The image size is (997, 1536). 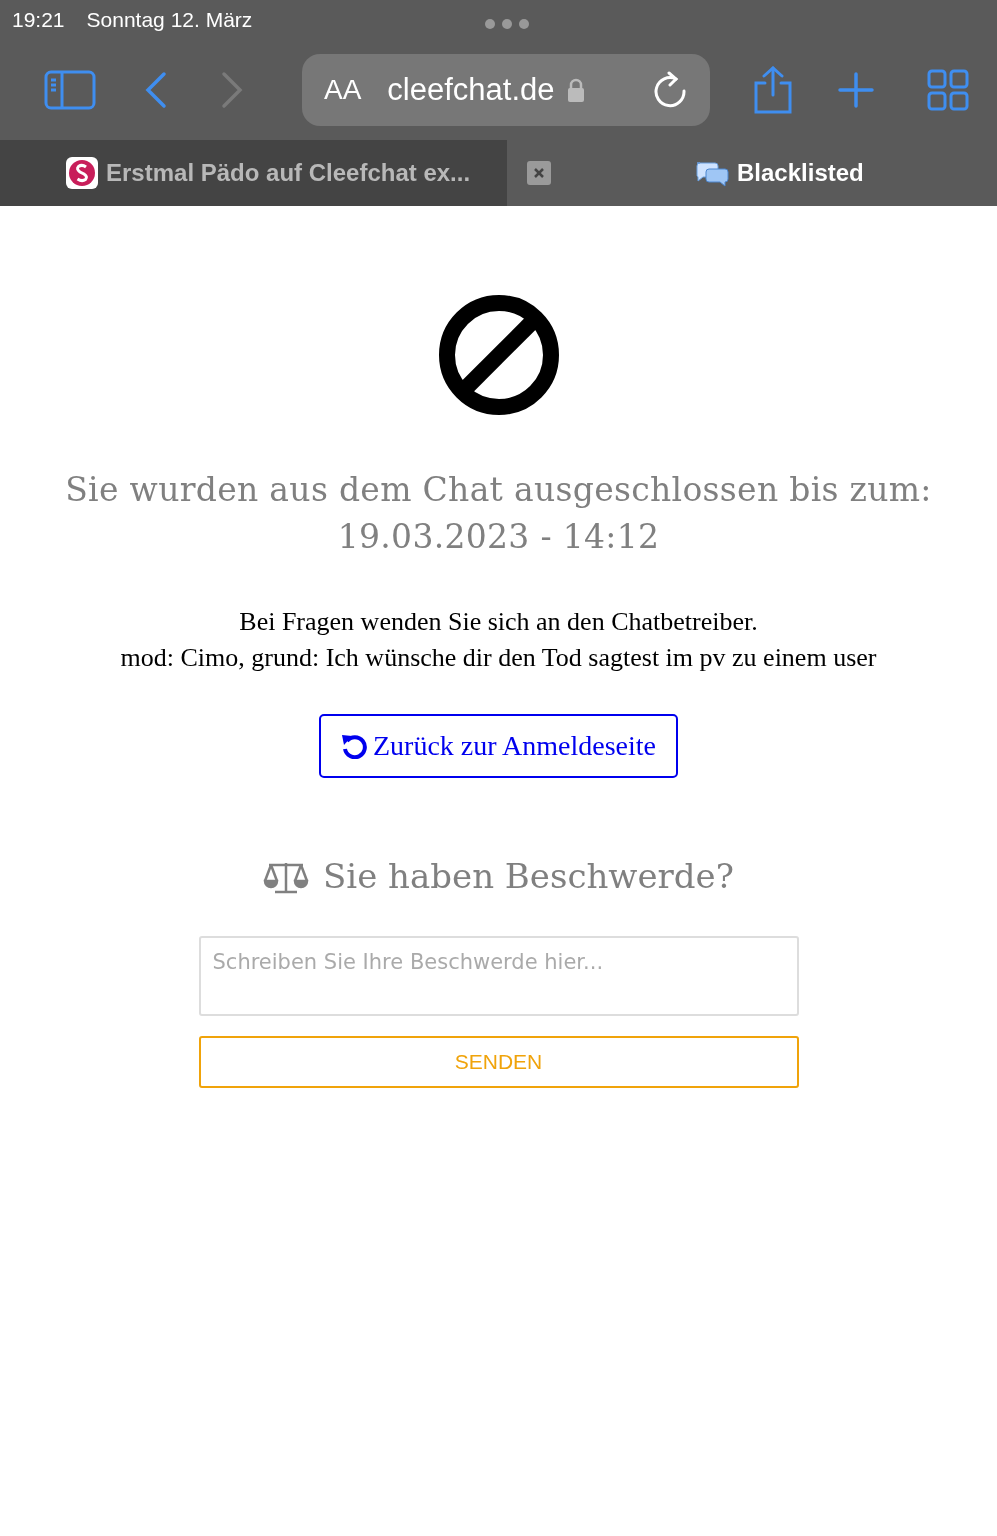 What do you see at coordinates (528, 876) in the screenshot?
I see `complaint-heading: Sie haben Beschwerde?` at bounding box center [528, 876].